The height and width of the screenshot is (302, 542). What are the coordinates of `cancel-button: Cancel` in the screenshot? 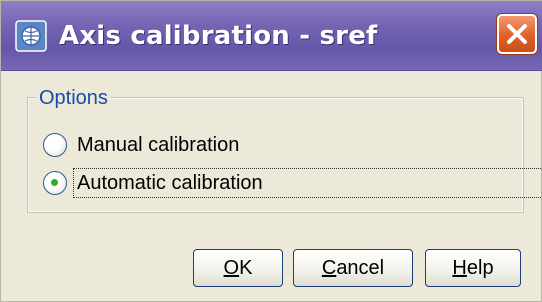 It's located at (353, 268).